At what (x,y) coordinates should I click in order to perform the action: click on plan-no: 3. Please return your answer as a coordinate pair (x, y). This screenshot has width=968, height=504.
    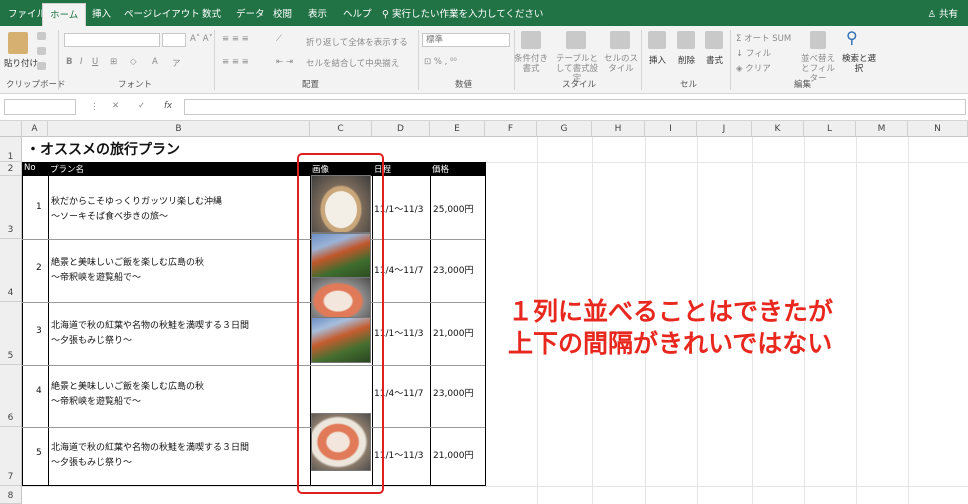
    Looking at the image, I should click on (39, 331).